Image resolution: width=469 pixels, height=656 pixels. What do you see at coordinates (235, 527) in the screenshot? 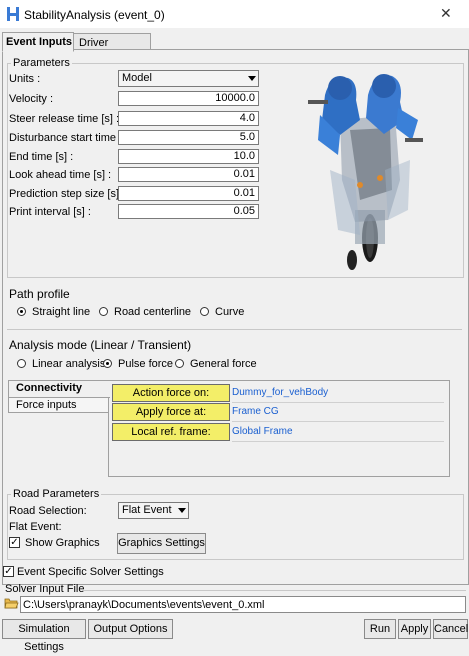
I see `road-parameters-group` at bounding box center [235, 527].